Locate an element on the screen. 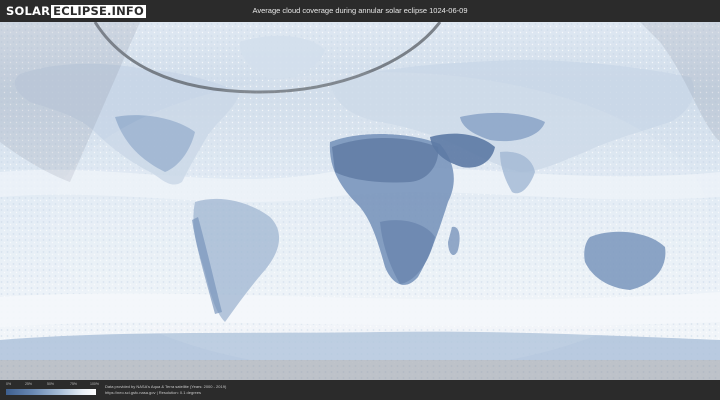 This screenshot has height=400, width=720. site-logo: SOLAR ECLIPSE.INFO is located at coordinates (76, 11).